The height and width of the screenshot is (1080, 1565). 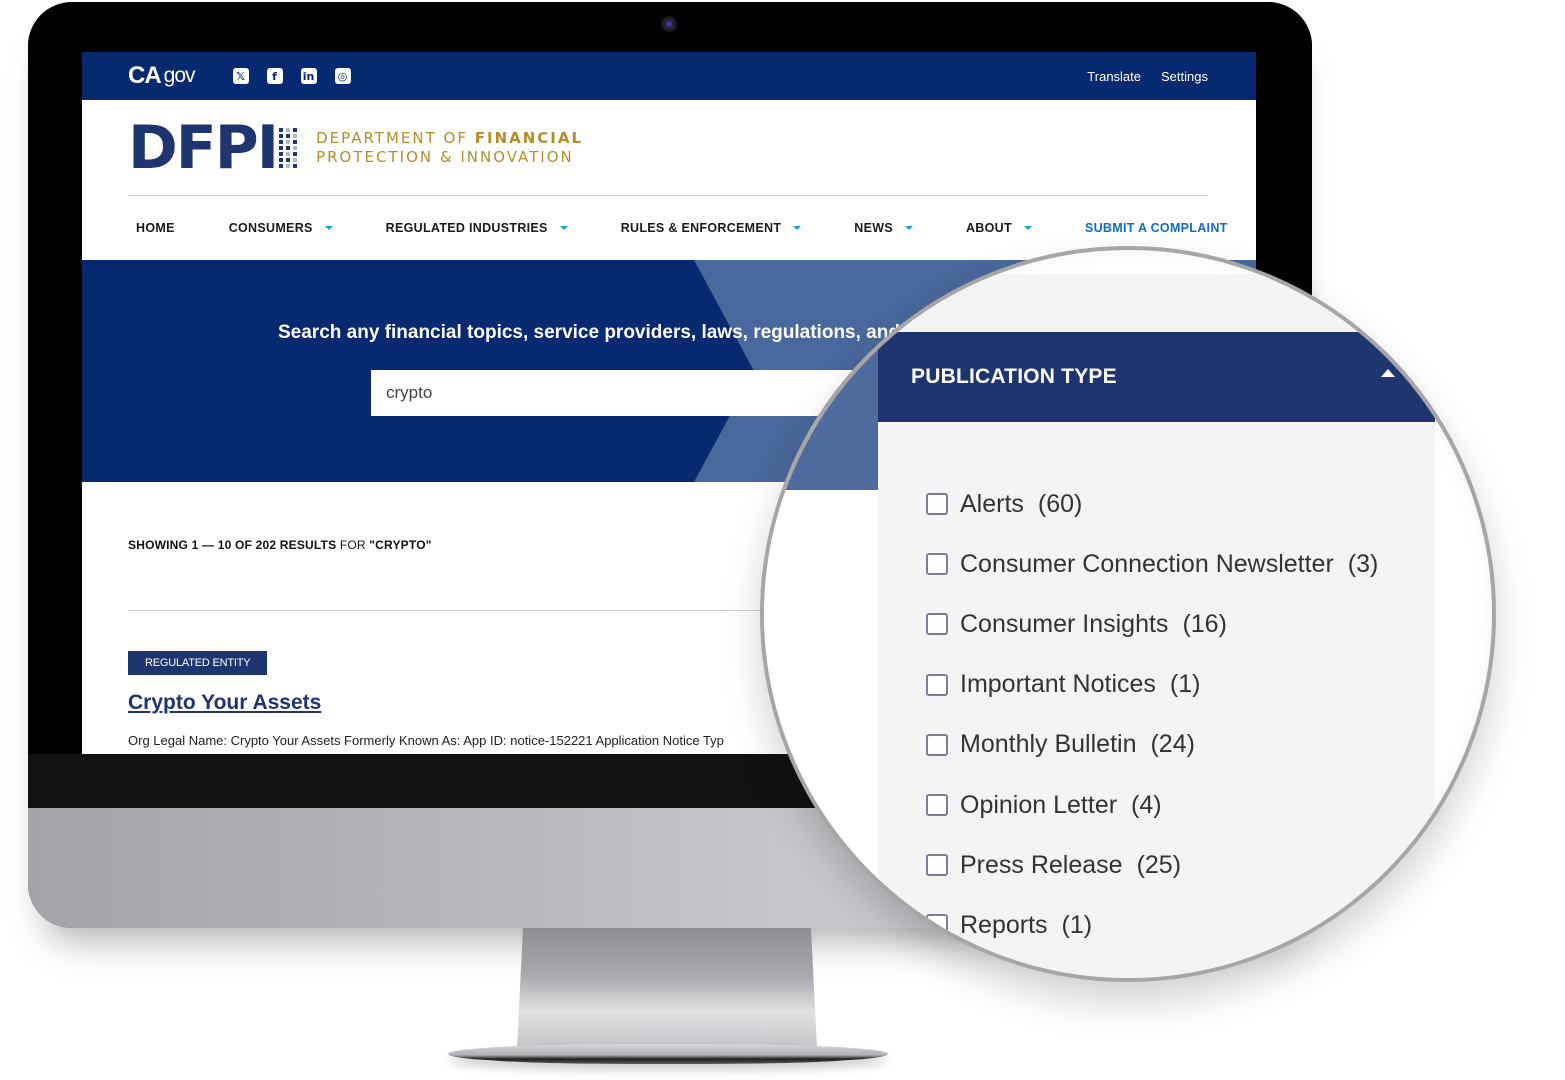 I want to click on dfpi-letter-i: I, so click(x=267, y=148).